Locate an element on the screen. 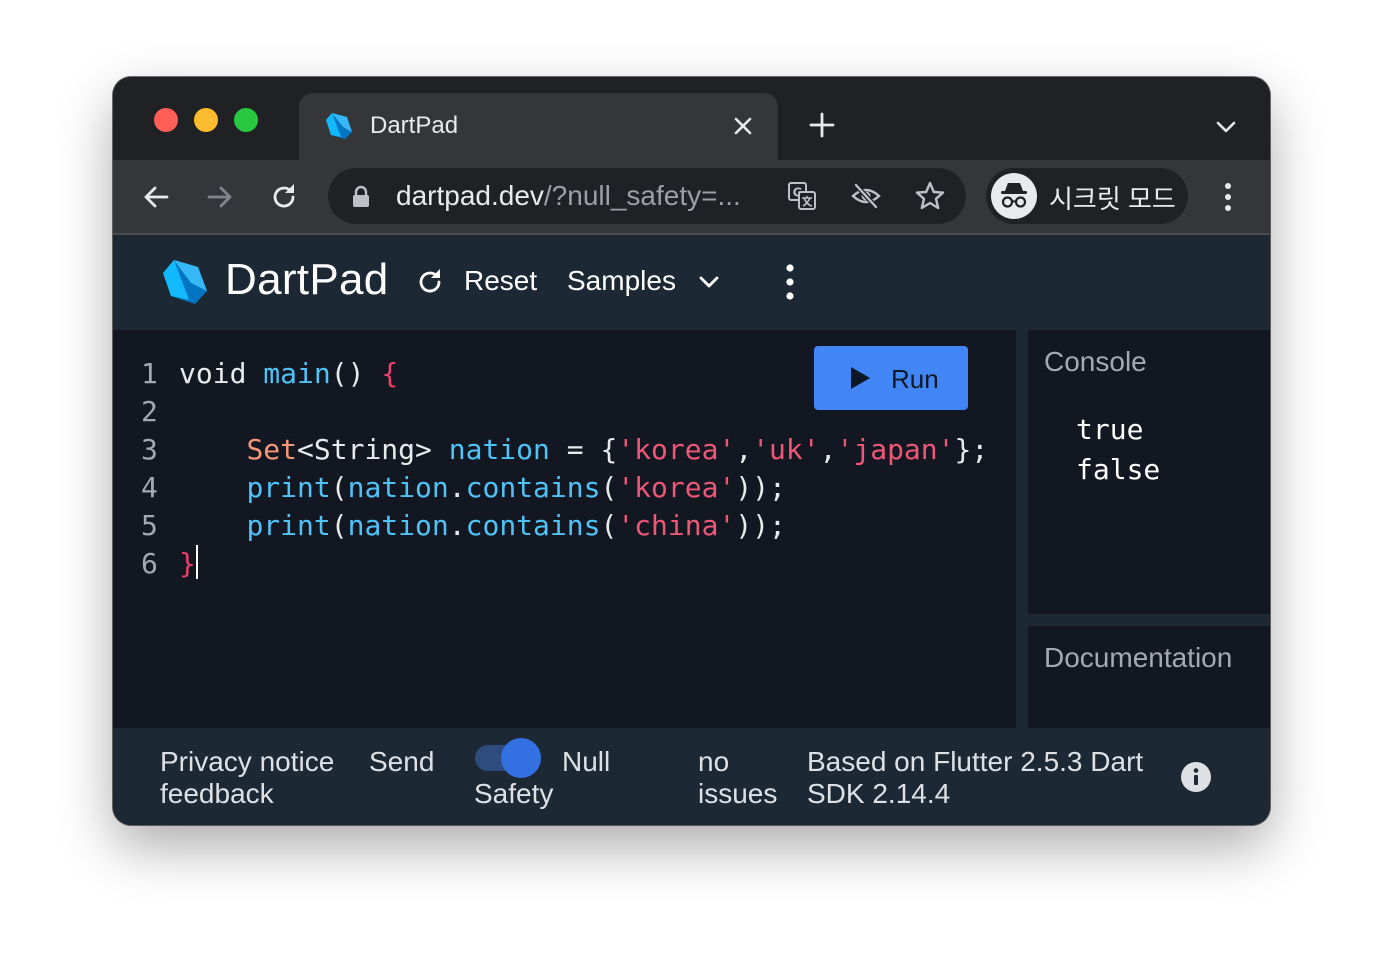 Image resolution: width=1382 pixels, height=974 pixels. url-host: dartpad.dev is located at coordinates (470, 195).